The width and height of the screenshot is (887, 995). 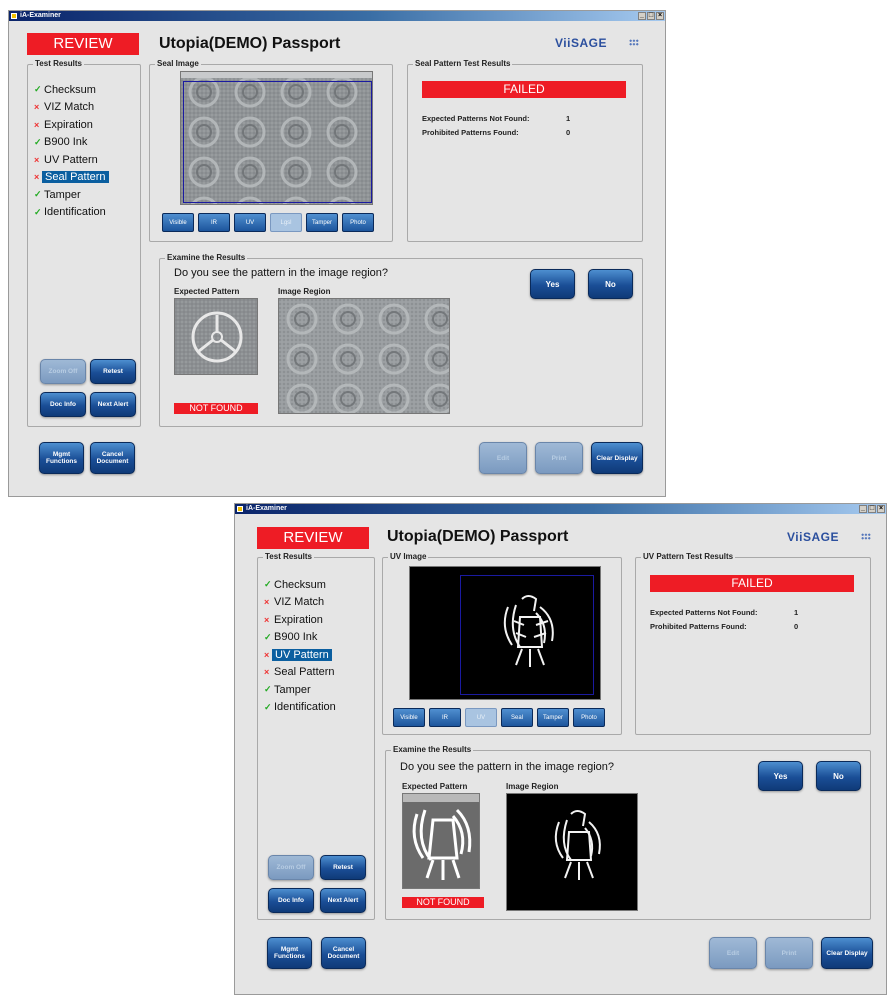 I want to click on expected-pattern-label: Expected Pattern, so click(x=207, y=291).